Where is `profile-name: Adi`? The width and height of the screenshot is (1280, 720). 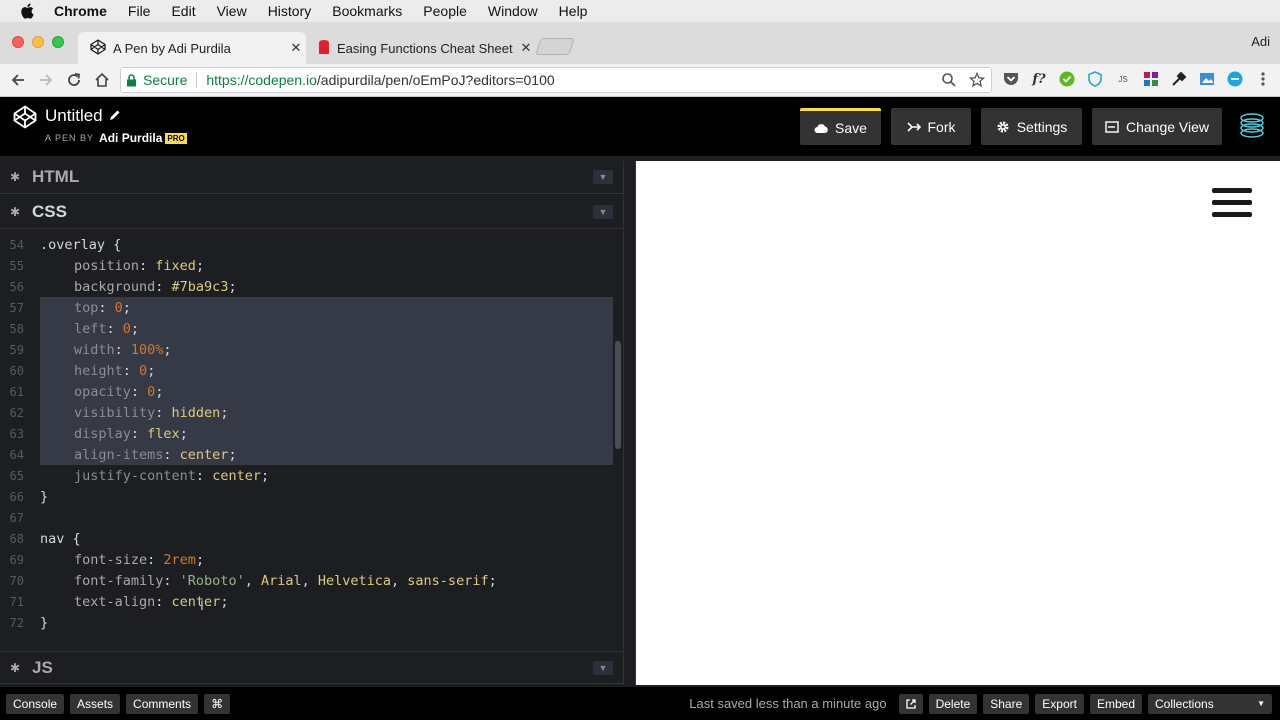
profile-name: Adi is located at coordinates (1260, 41).